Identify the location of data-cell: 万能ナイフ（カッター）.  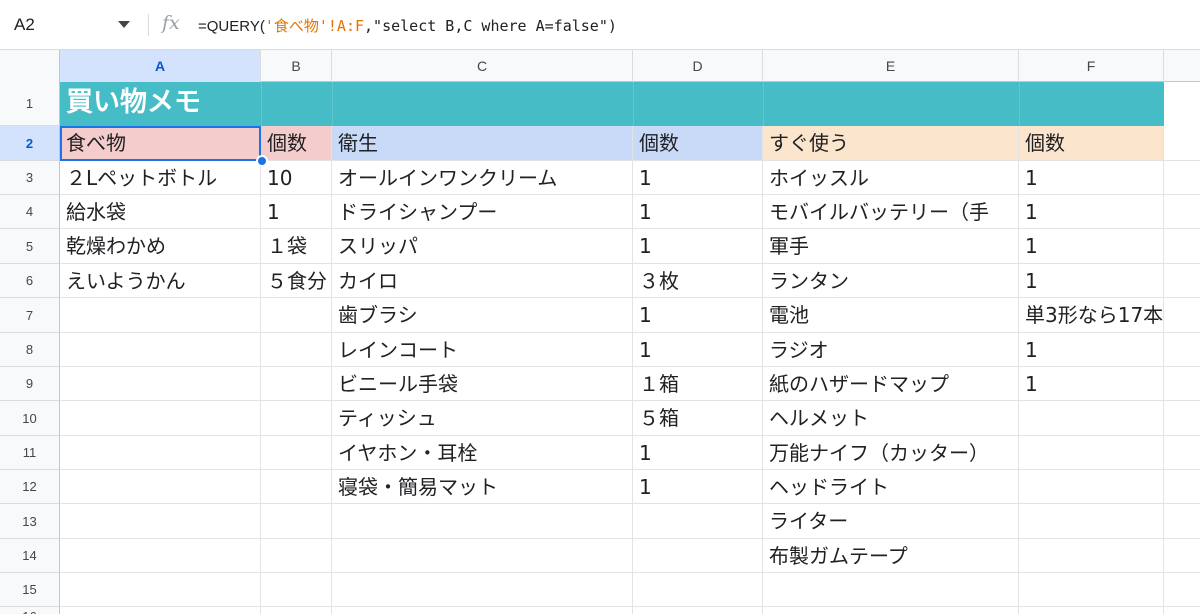
(891, 453).